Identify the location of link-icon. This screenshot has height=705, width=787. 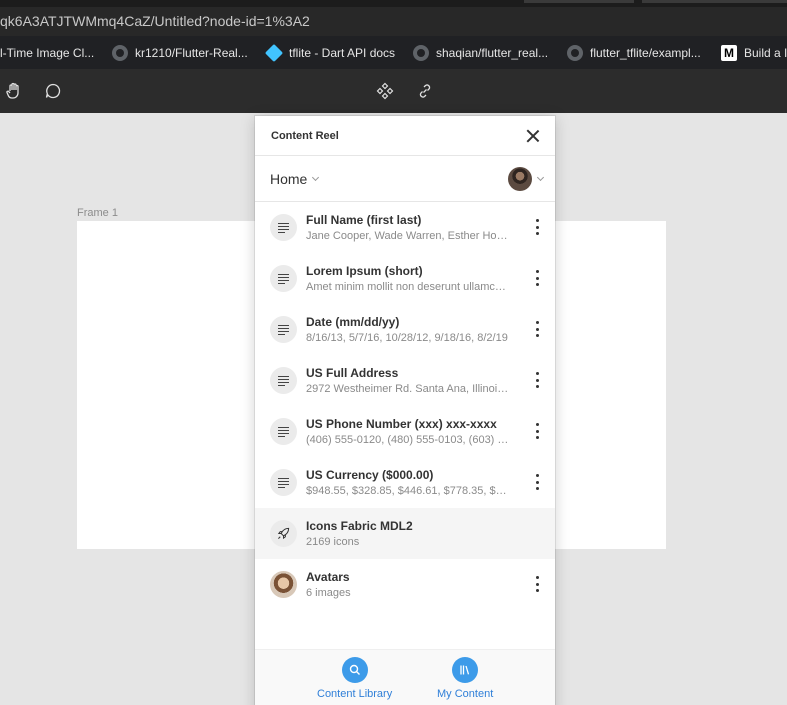
(425, 91).